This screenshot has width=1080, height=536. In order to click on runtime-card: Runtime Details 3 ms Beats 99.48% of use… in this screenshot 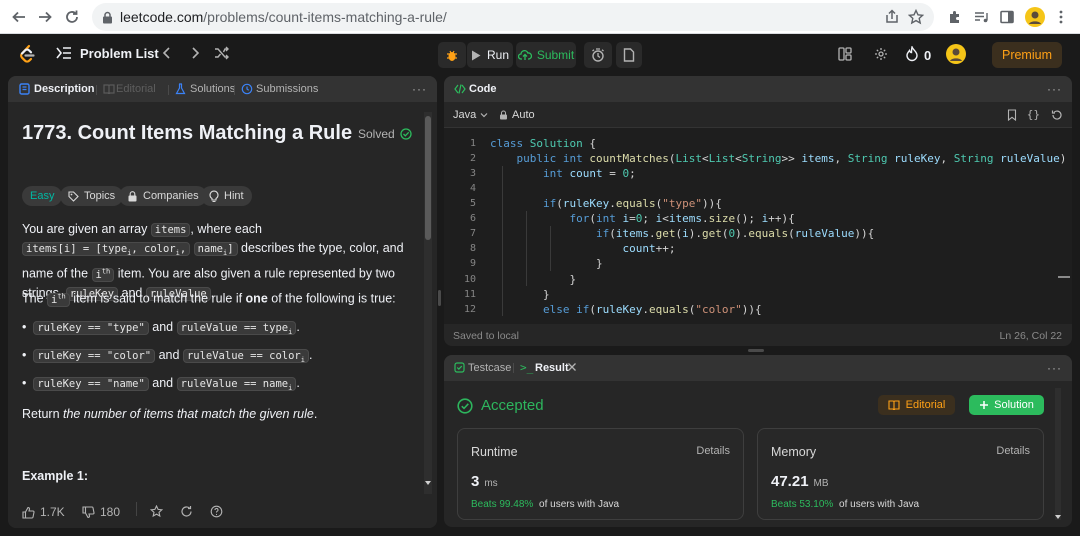, I will do `click(600, 474)`.